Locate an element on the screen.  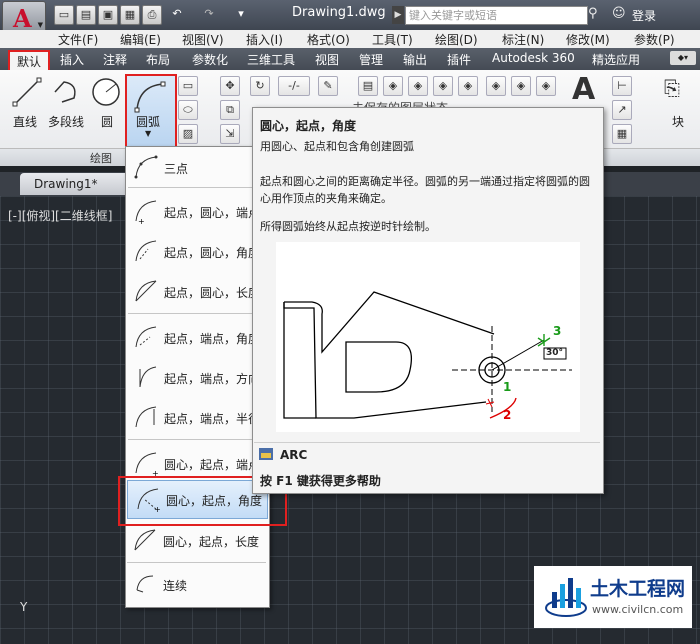
saveas-icon: ▦ is located at coordinates (130, 15).